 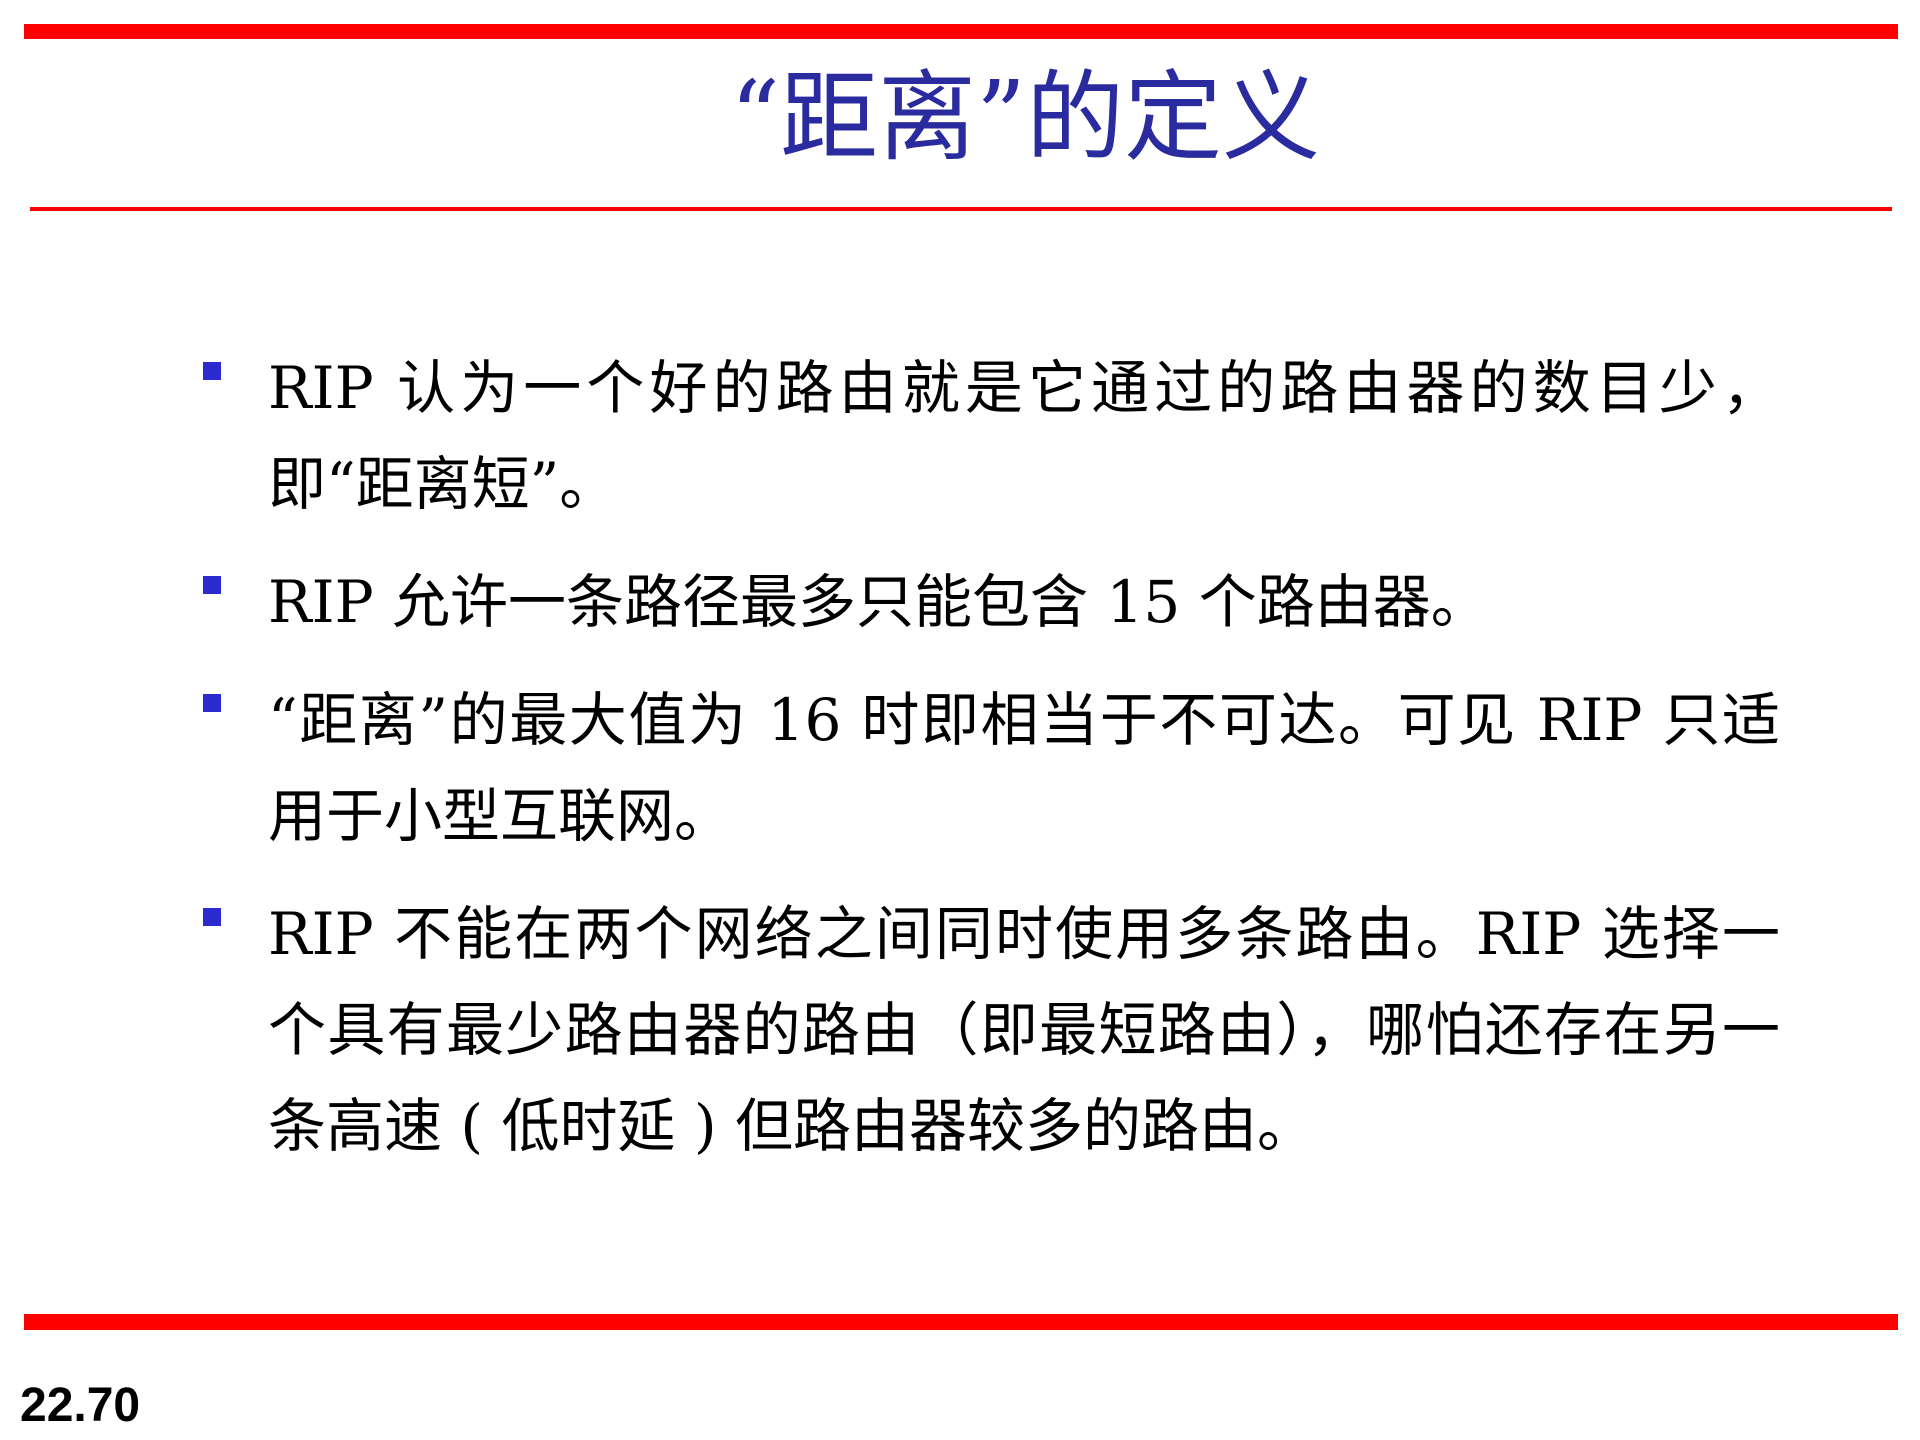 I want to click on bullet-text: RIP 认为一个好的路由就是它通过的路由器的数目少，即“距离短”。, so click(x=1024, y=436).